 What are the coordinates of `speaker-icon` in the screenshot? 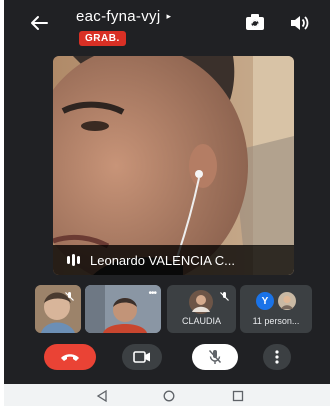 It's located at (299, 23).